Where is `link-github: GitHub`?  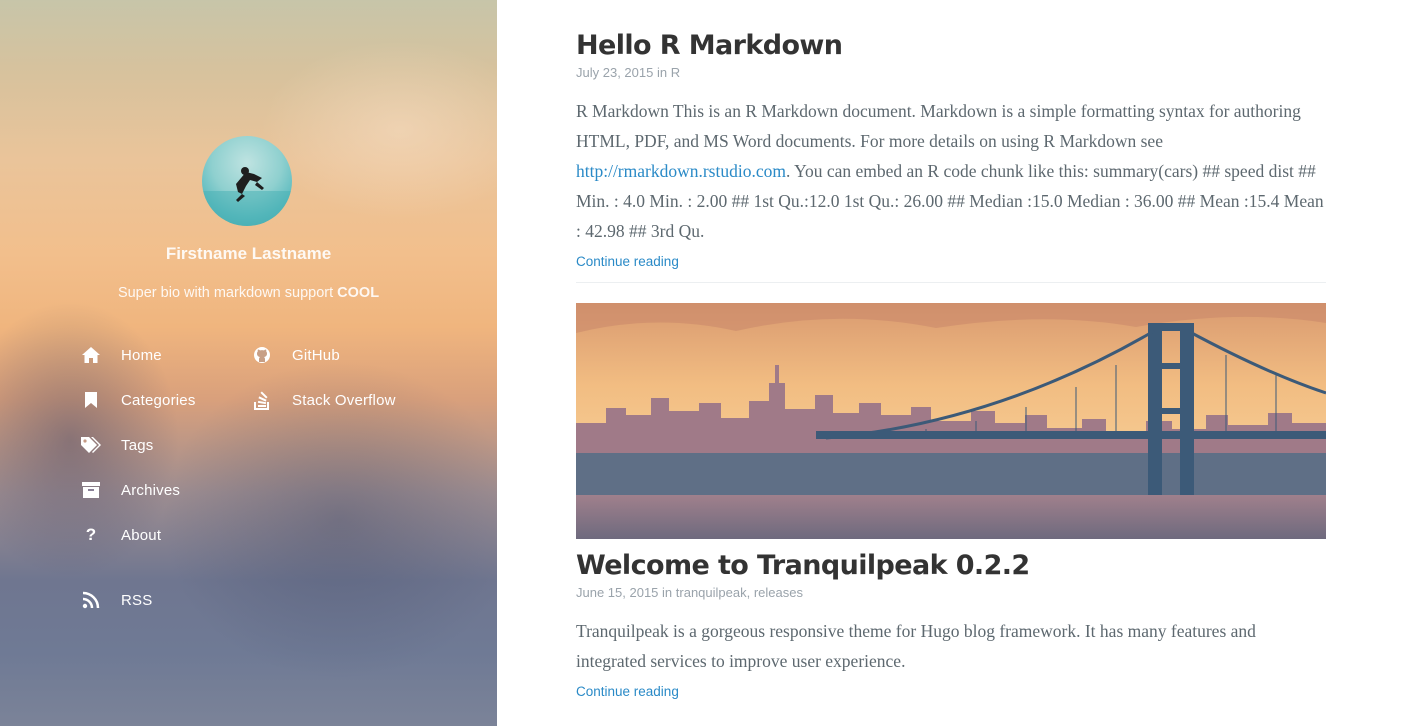
link-github: GitHub is located at coordinates (295, 355).